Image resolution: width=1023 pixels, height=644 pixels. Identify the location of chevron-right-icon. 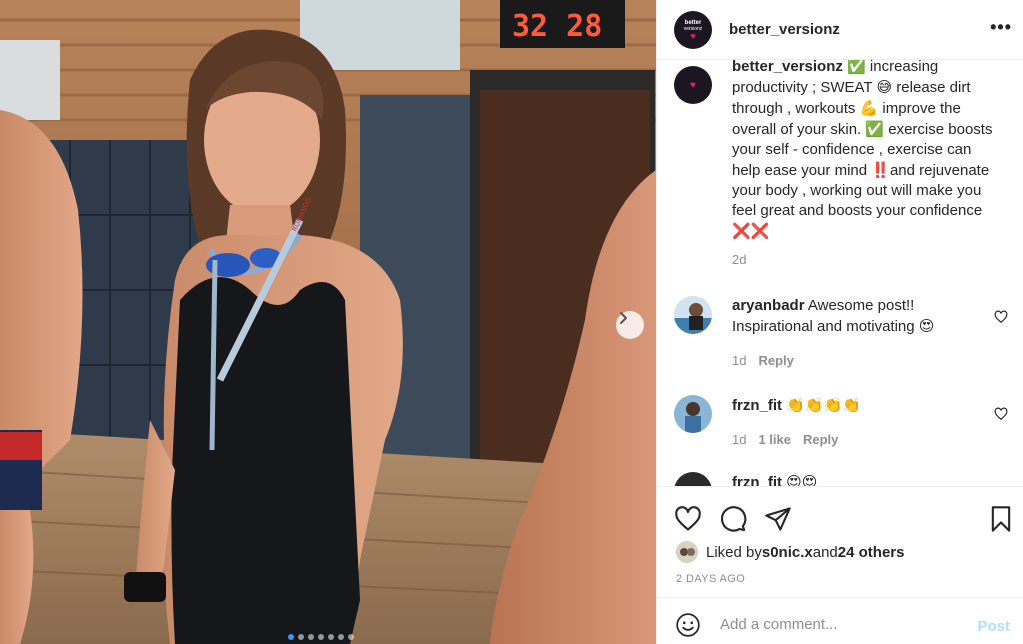
(623, 318).